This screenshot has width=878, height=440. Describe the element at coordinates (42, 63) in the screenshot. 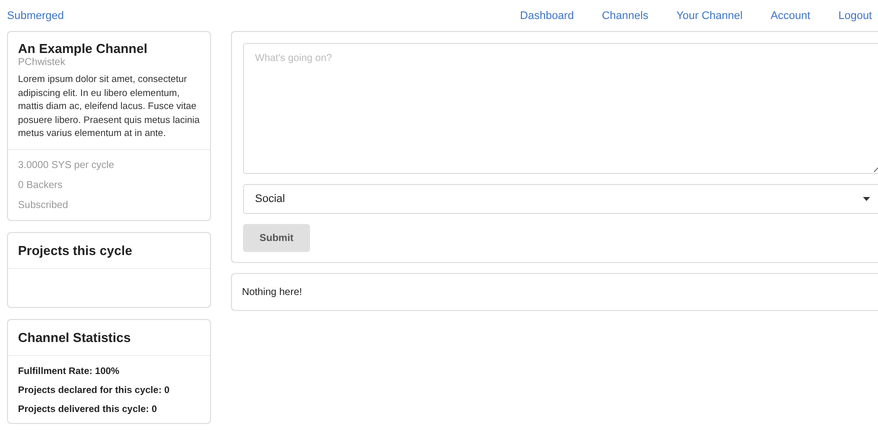

I see `channel-owner: PChwistek` at that location.